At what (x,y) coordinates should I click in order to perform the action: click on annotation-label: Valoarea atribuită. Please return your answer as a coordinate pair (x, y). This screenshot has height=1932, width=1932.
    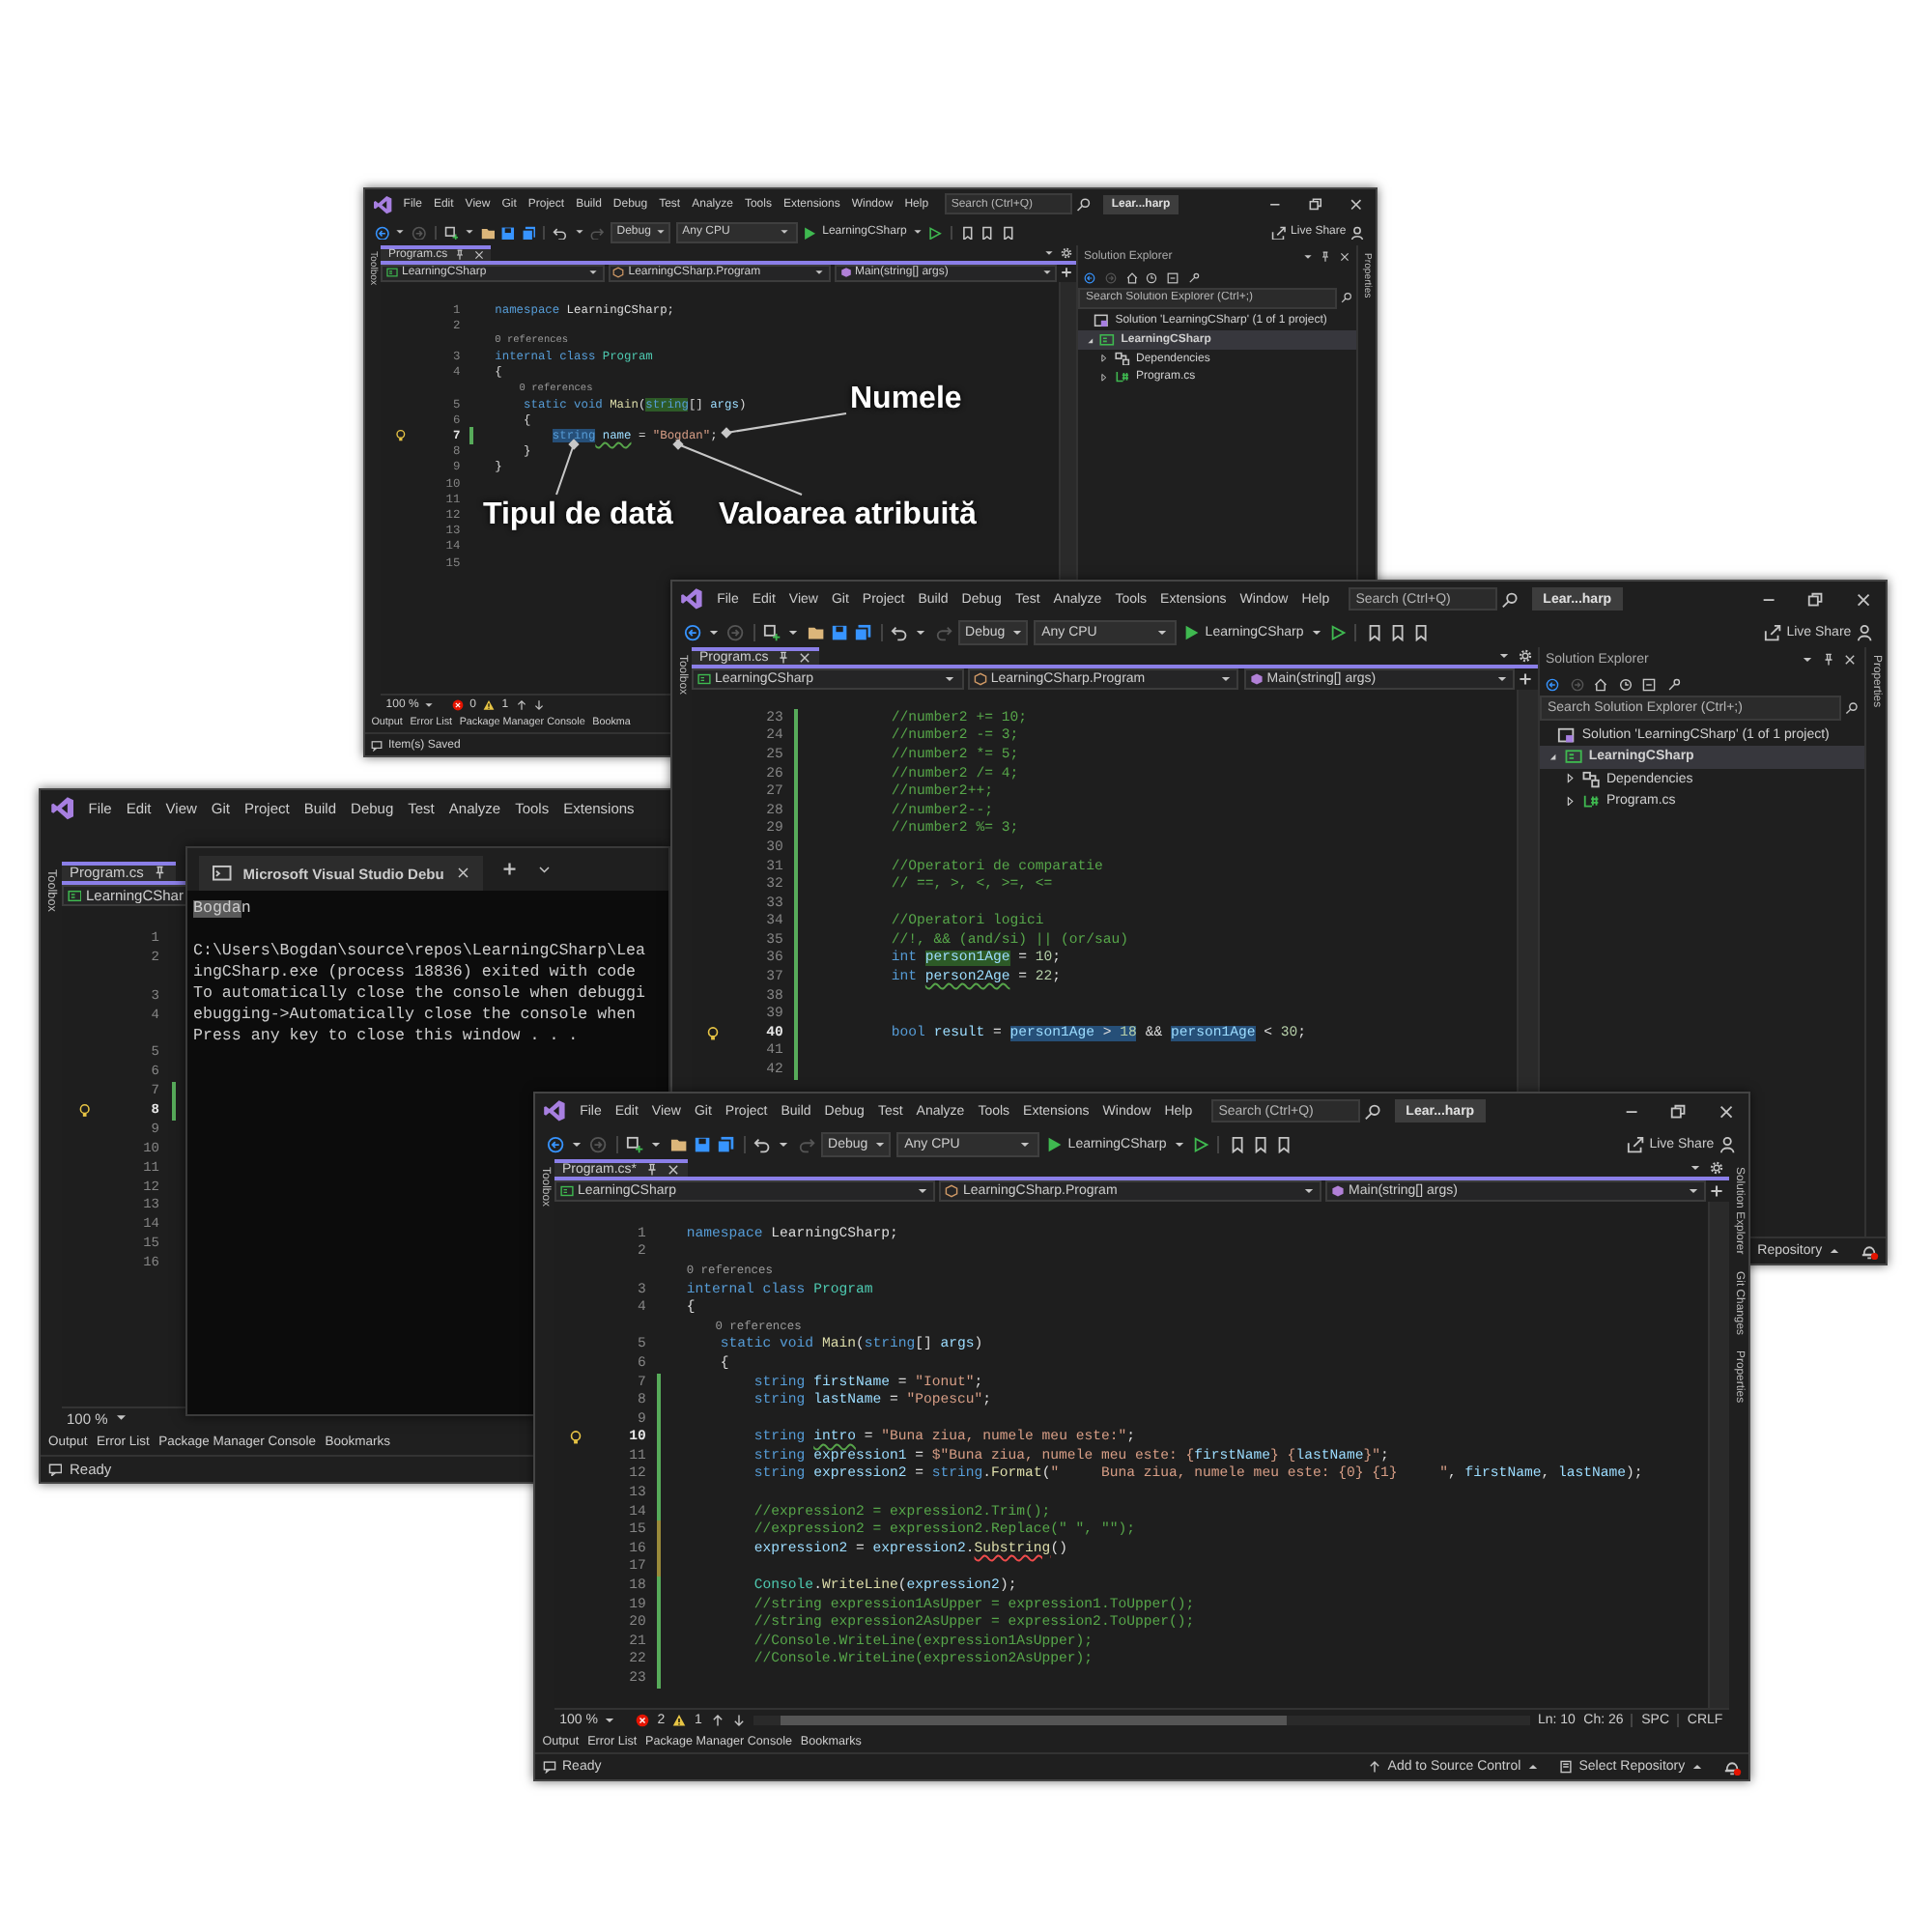
    Looking at the image, I should click on (848, 515).